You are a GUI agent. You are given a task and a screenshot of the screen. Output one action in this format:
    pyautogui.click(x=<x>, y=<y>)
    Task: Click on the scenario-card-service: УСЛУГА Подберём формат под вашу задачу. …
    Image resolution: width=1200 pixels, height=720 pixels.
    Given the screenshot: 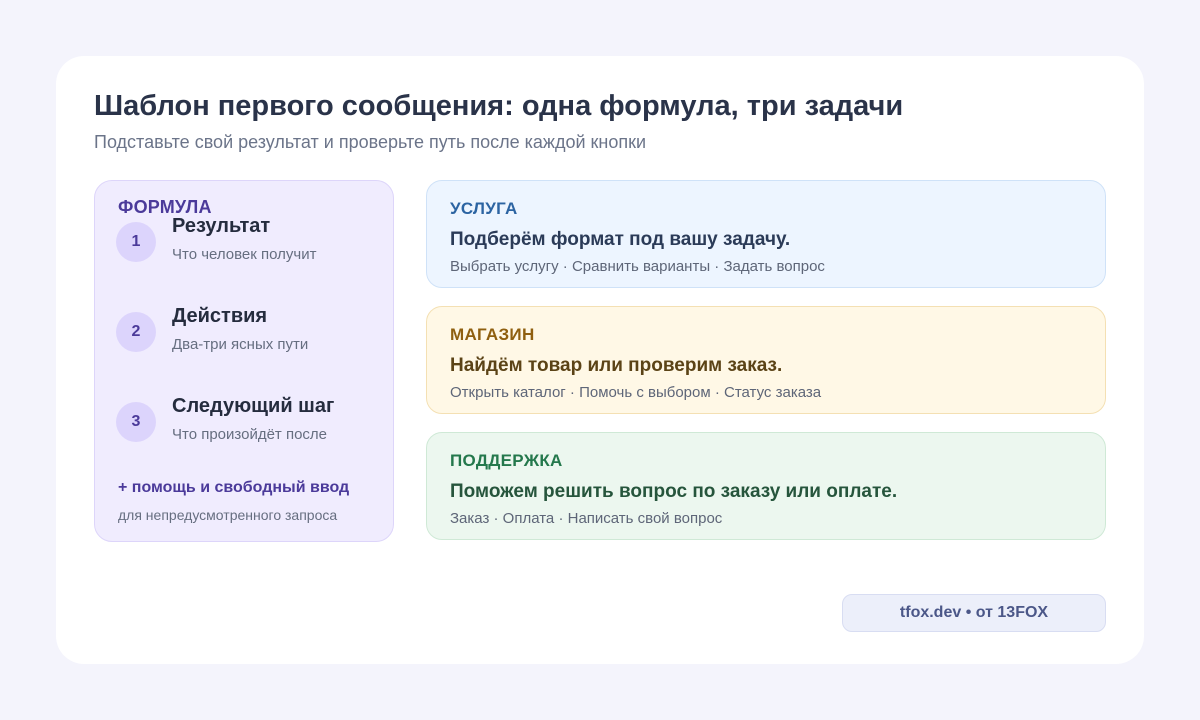 What is the action you would take?
    pyautogui.click(x=766, y=234)
    